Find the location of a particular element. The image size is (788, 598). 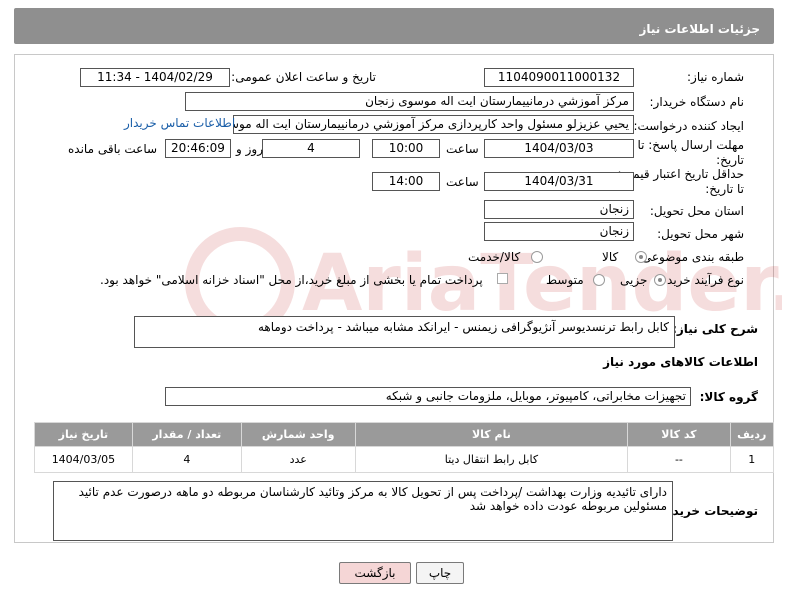

process-option-medium: متوسط is located at coordinates (565, 280).